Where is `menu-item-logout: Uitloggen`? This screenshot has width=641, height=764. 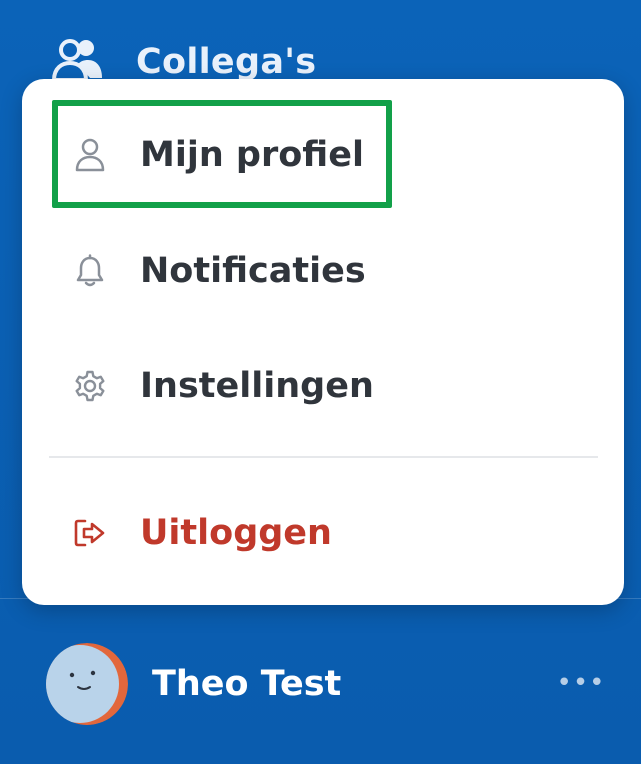
menu-item-logout: Uitloggen is located at coordinates (323, 533).